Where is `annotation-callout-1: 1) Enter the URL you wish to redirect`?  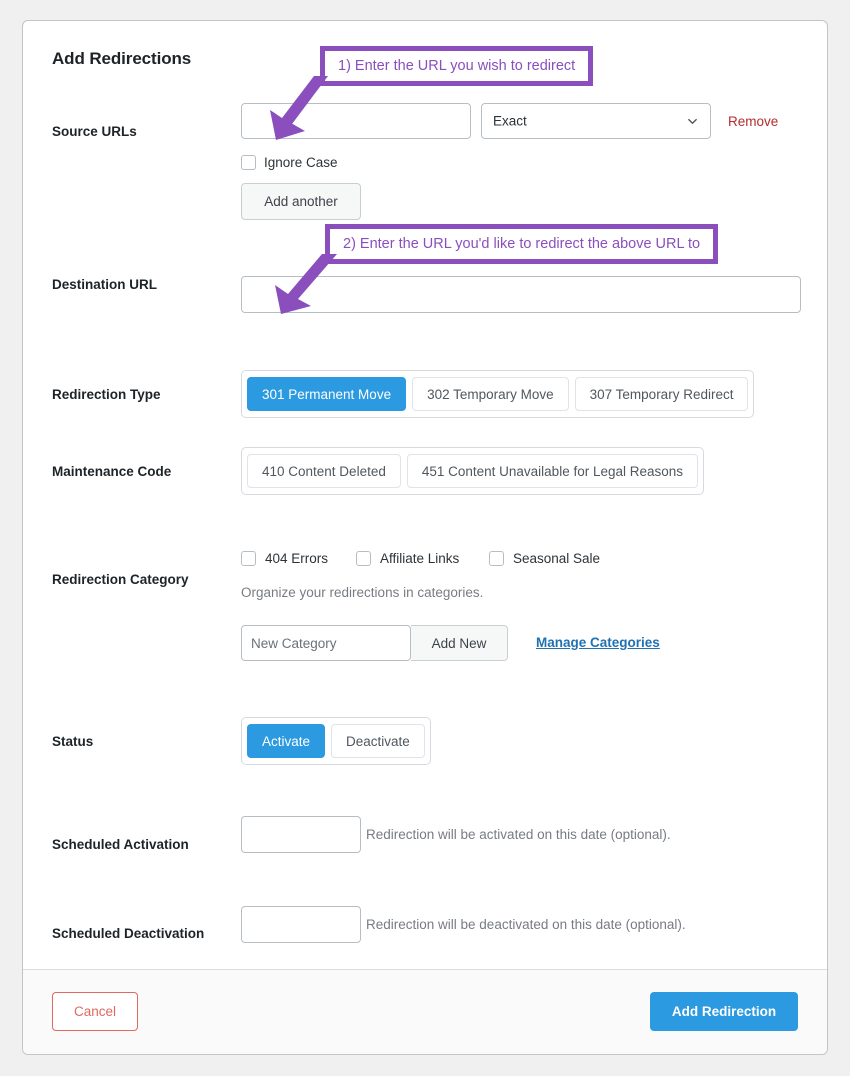 annotation-callout-1: 1) Enter the URL you wish to redirect is located at coordinates (457, 66).